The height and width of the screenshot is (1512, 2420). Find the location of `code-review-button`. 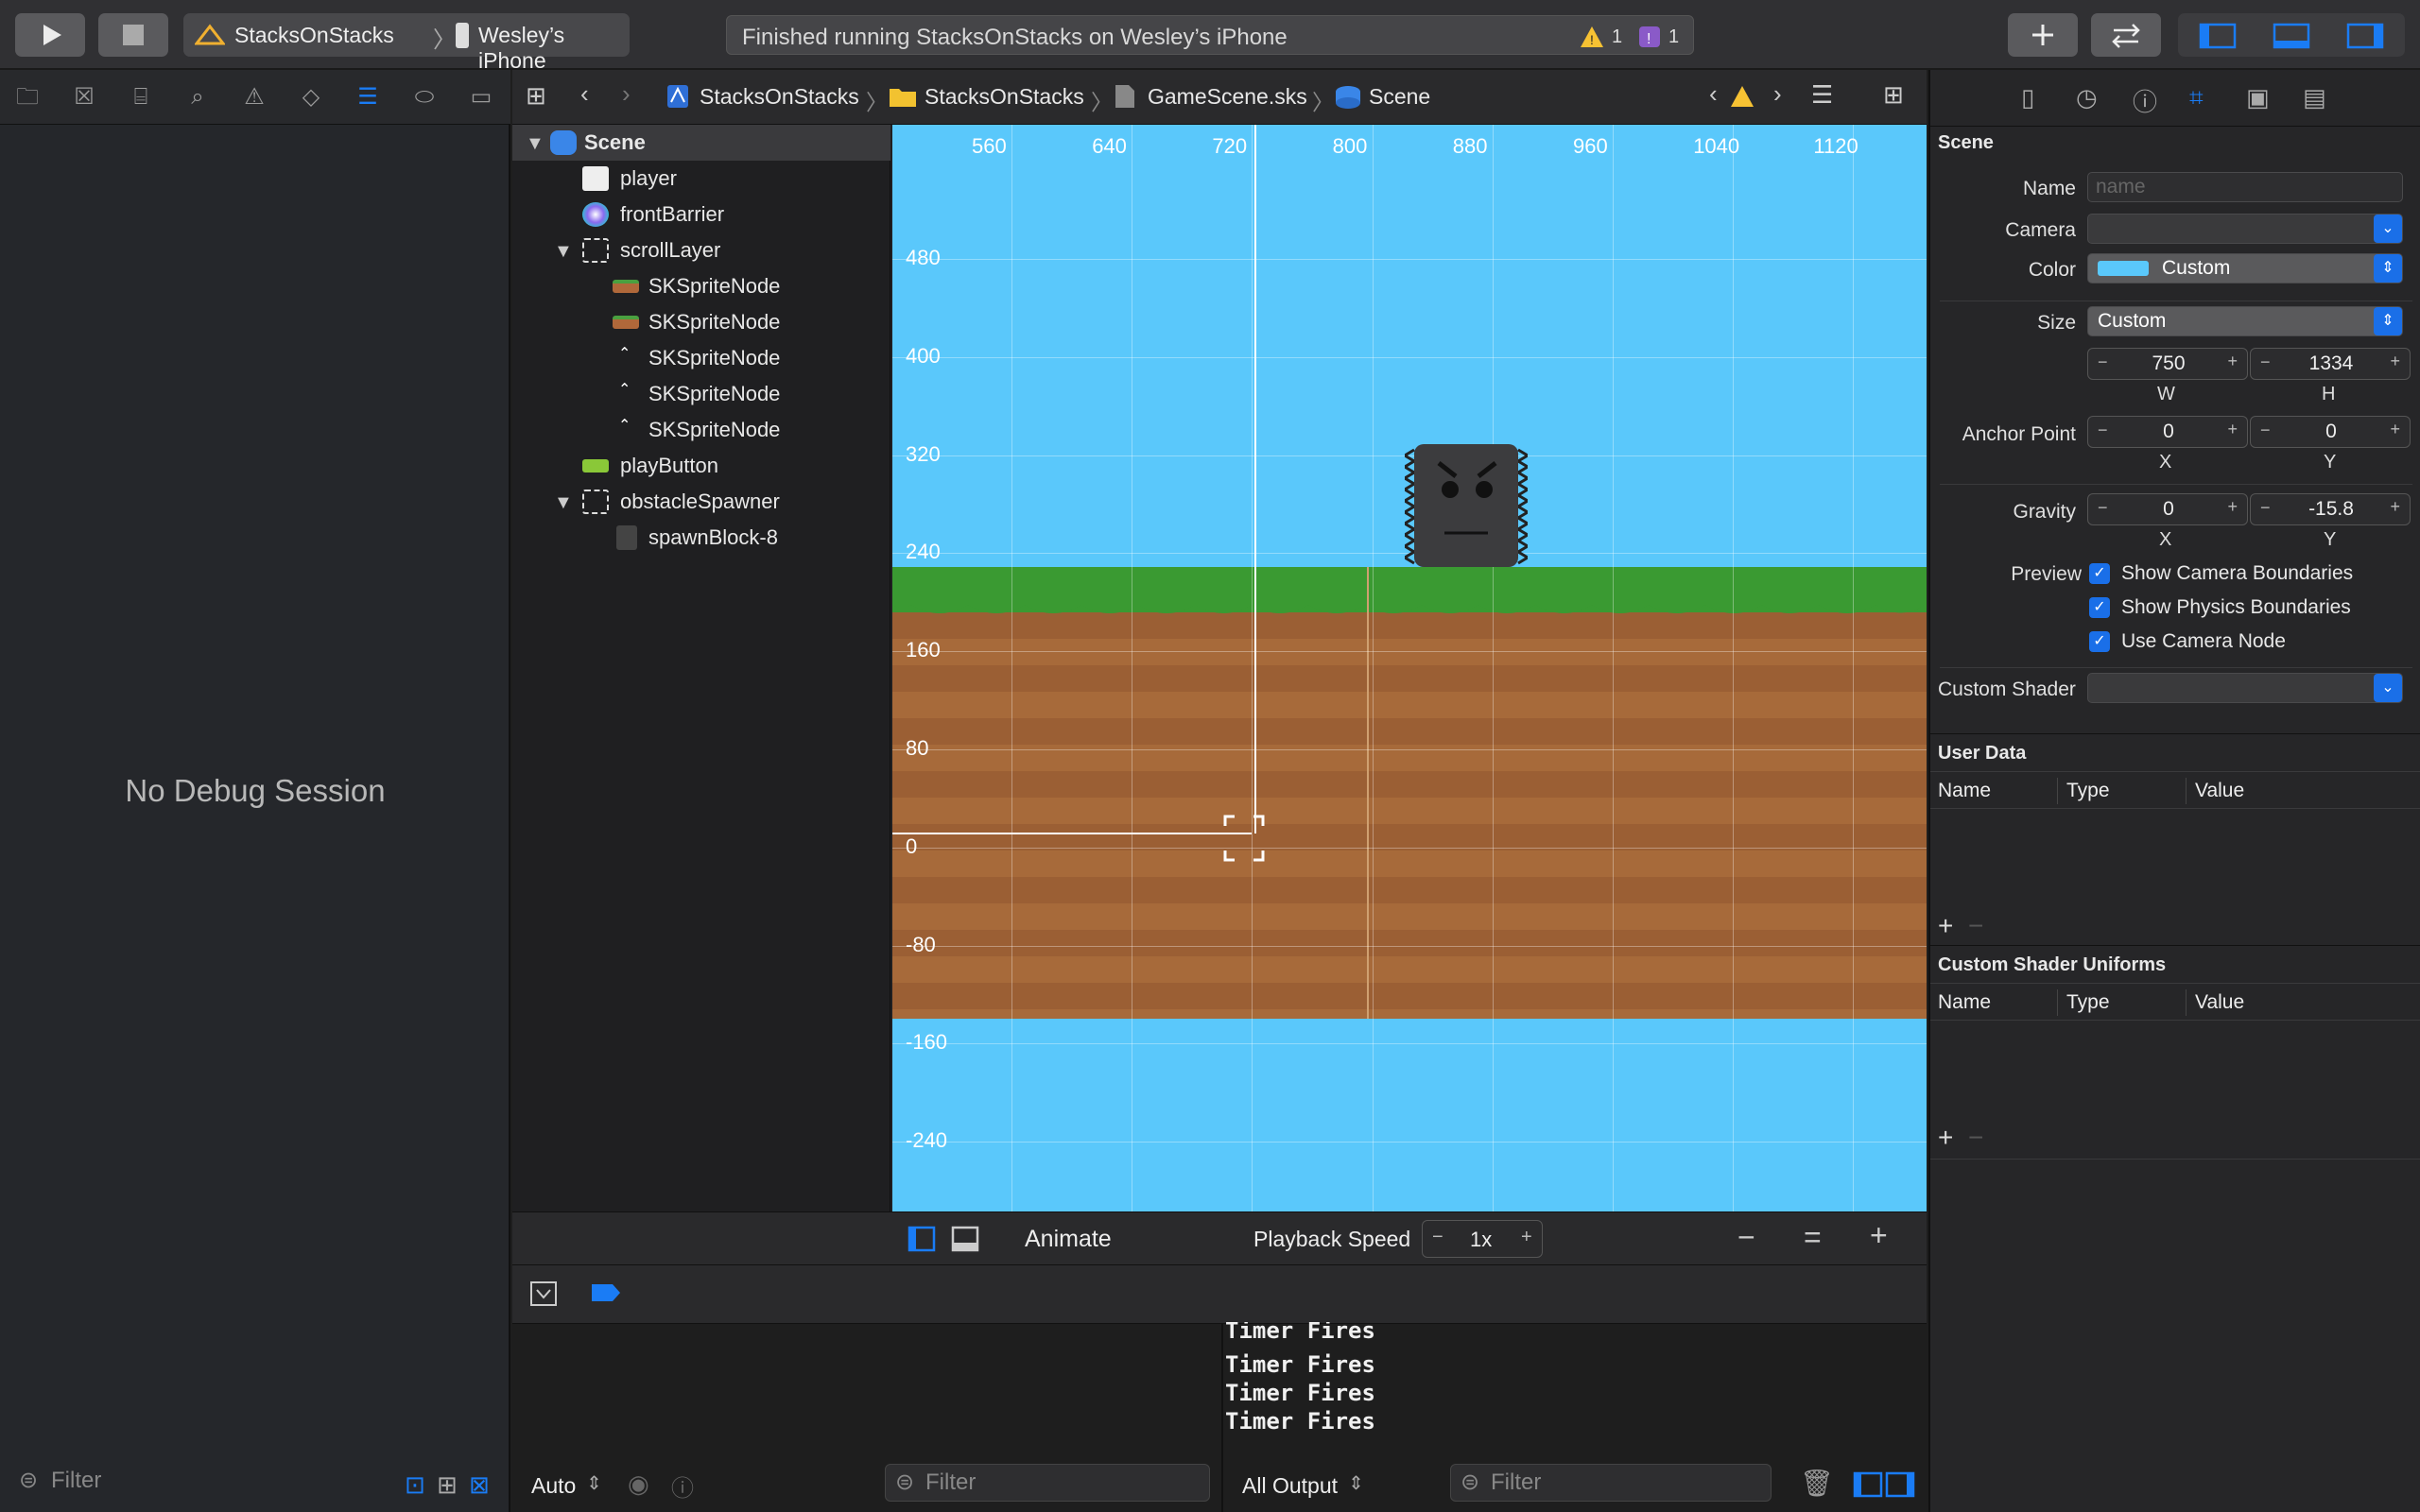

code-review-button is located at coordinates (2126, 35).